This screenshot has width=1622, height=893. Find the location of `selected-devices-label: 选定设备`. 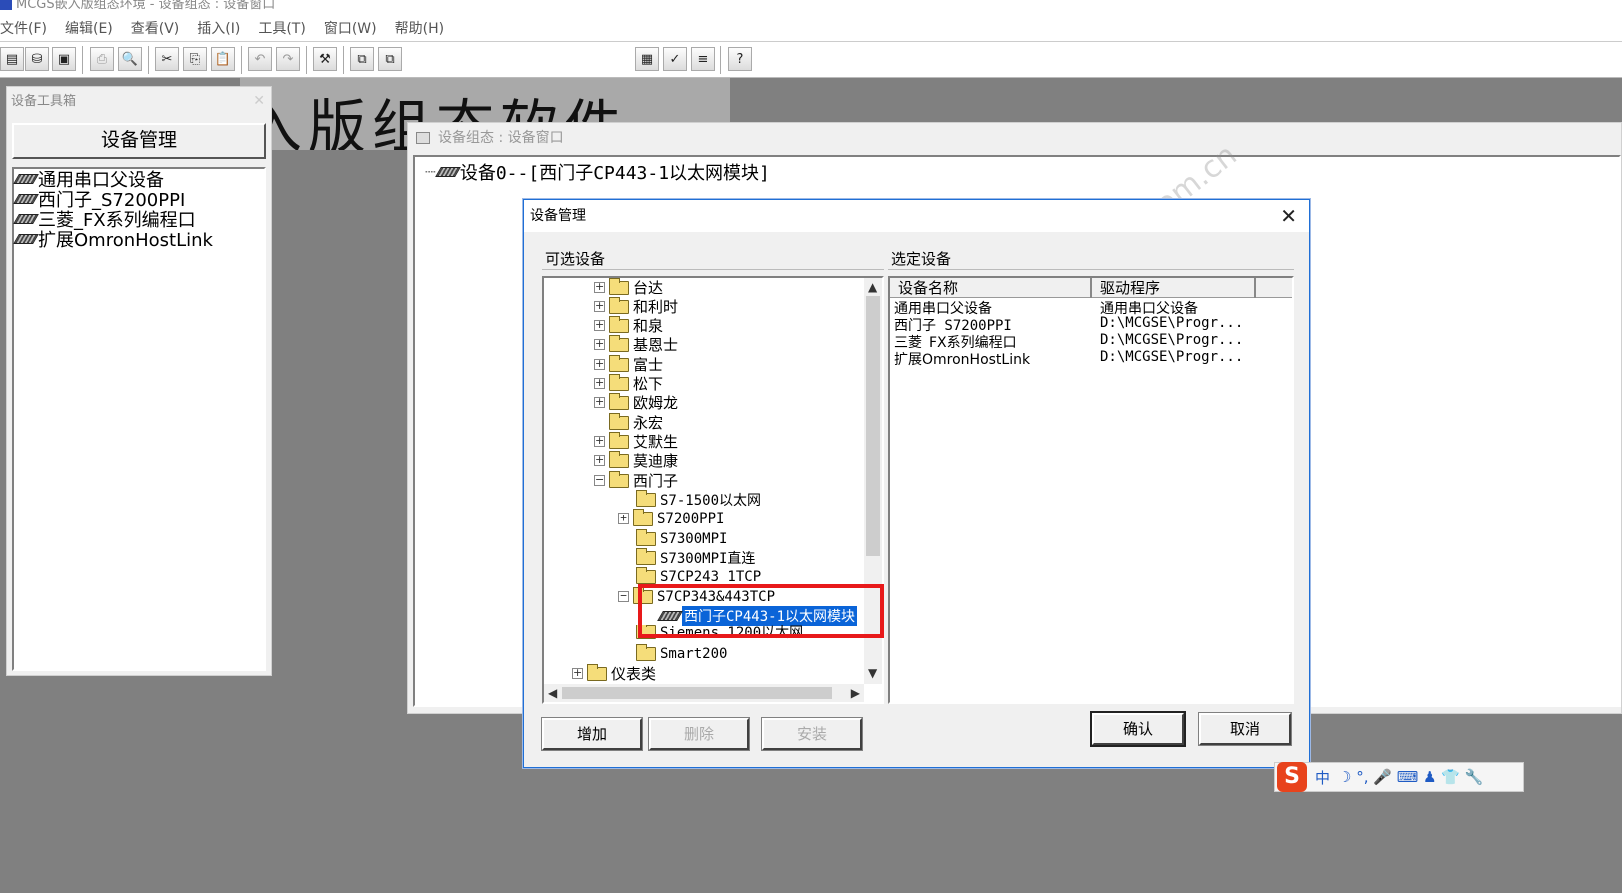

selected-devices-label: 选定设备 is located at coordinates (1091, 259).